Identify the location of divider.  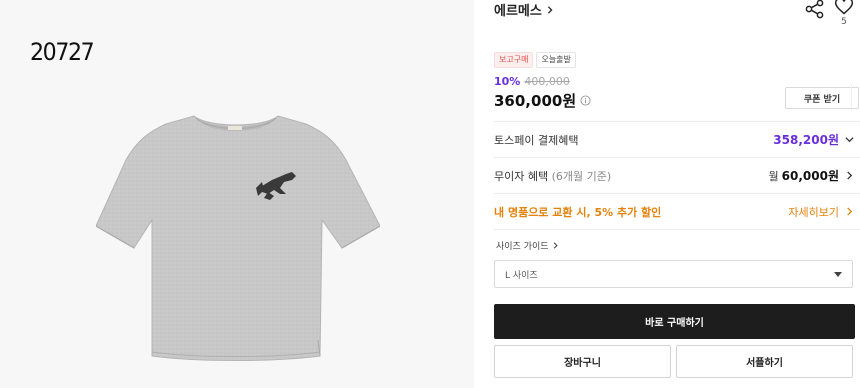
(677, 229).